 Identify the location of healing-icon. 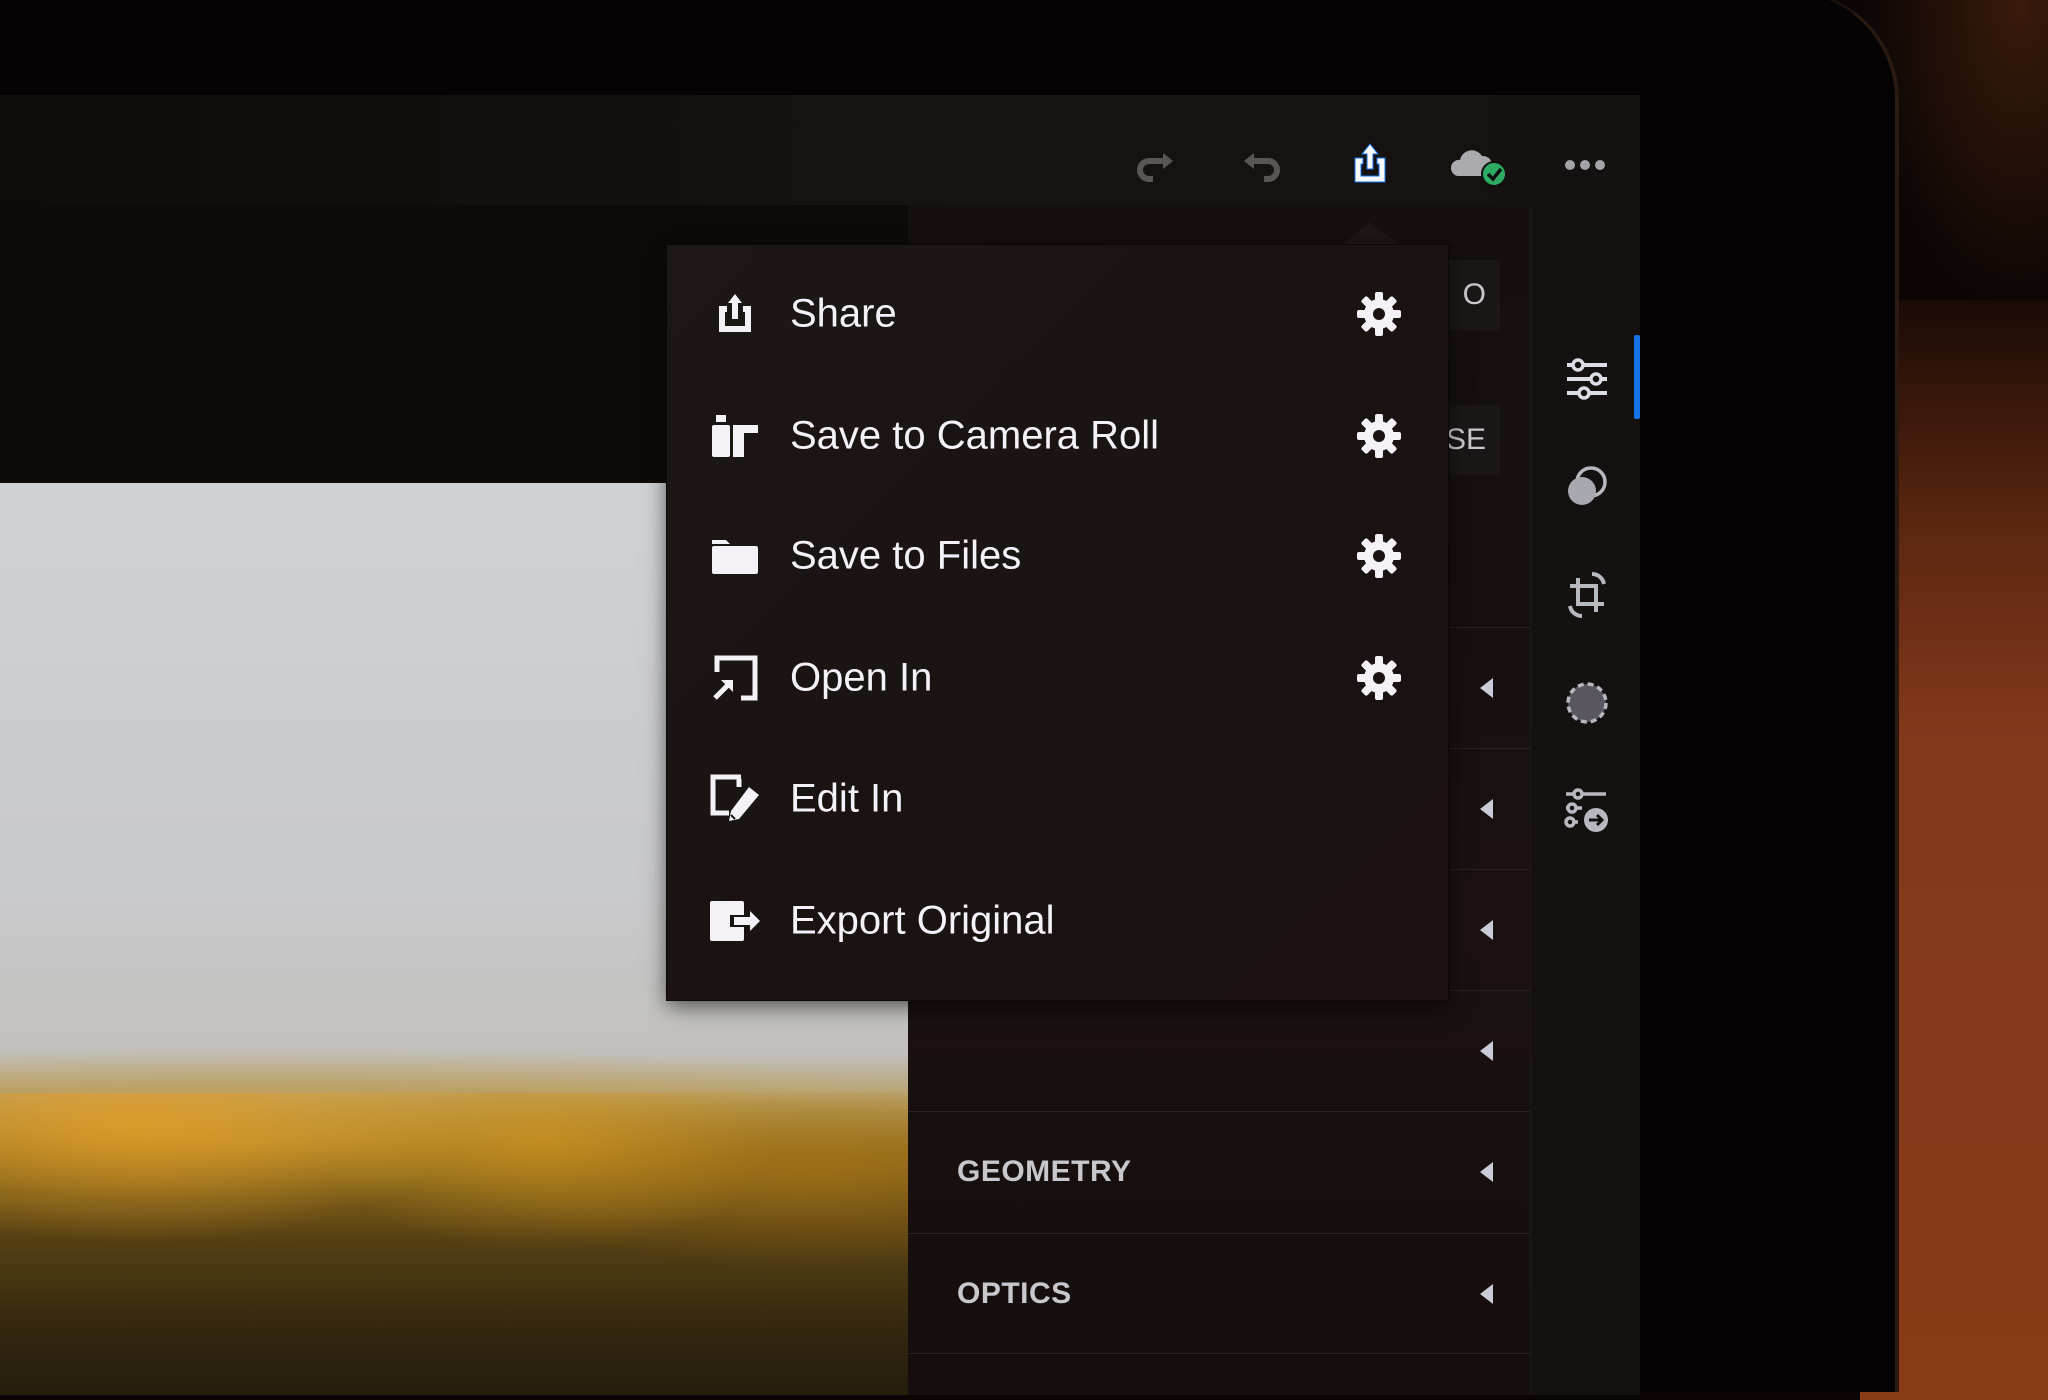
(1587, 703).